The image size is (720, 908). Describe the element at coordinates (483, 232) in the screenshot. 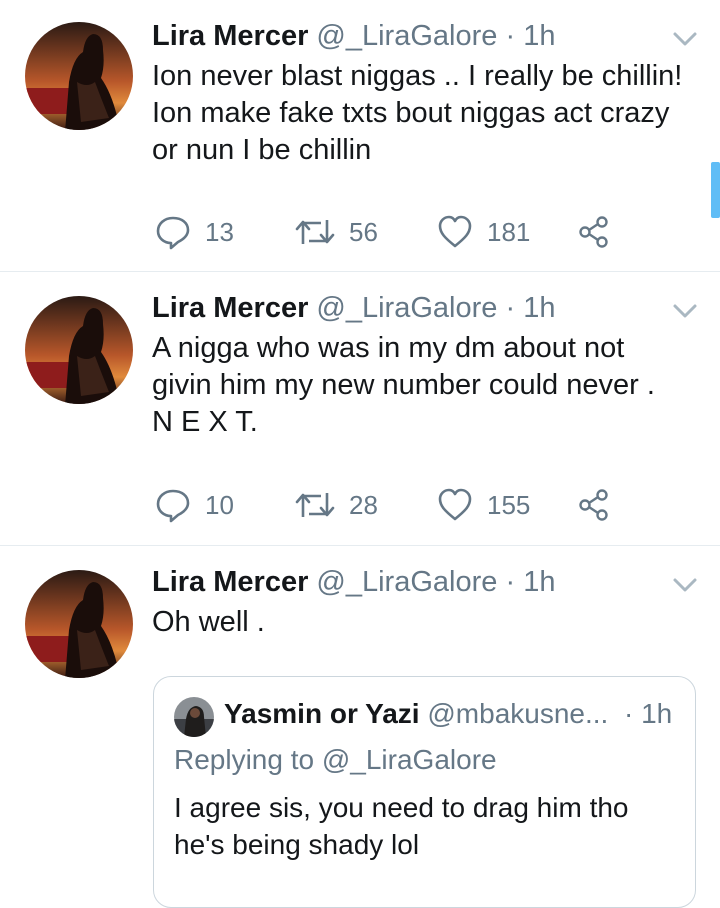

I see `like-button: 181` at that location.